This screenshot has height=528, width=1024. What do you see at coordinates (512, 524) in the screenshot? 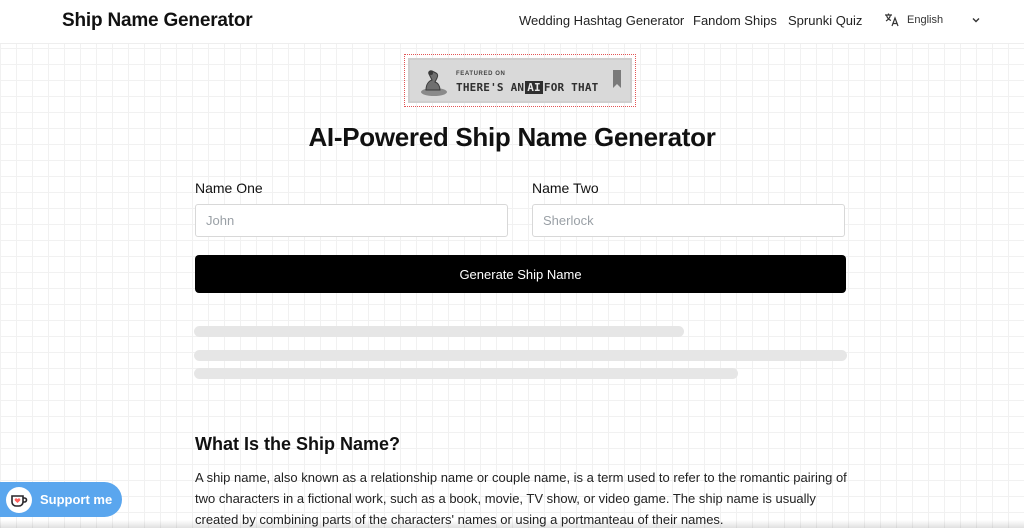
I see `bottom-shadow` at bounding box center [512, 524].